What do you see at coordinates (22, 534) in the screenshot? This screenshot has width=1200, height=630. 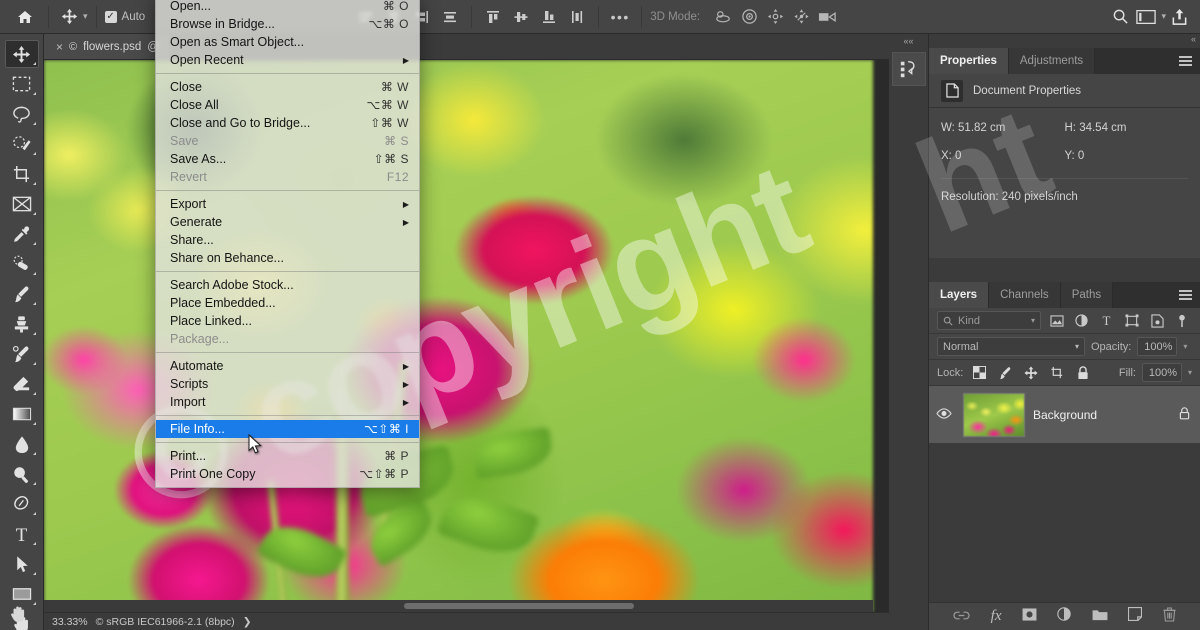 I see `type-tool: T` at bounding box center [22, 534].